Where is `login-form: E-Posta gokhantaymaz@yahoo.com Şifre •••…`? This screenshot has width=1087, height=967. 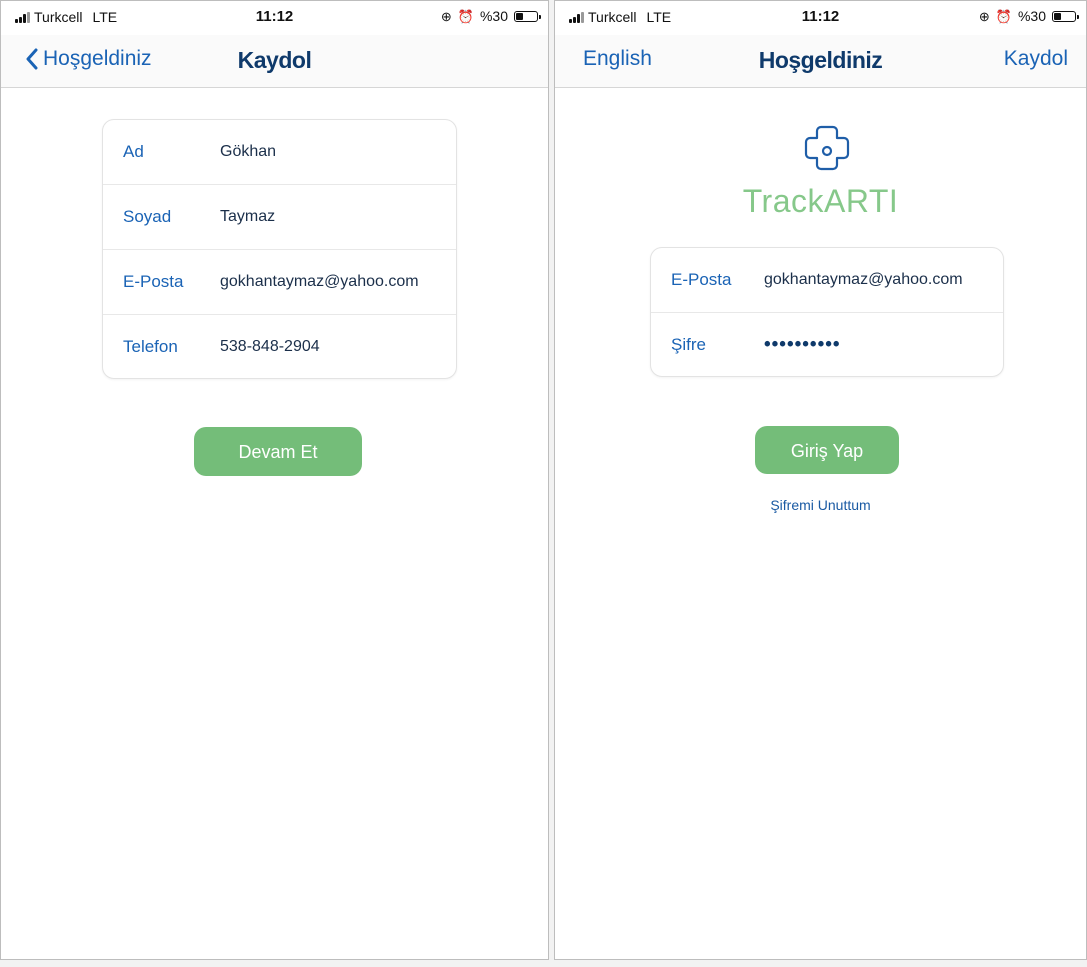 login-form: E-Posta gokhantaymaz@yahoo.com Şifre •••… is located at coordinates (827, 312).